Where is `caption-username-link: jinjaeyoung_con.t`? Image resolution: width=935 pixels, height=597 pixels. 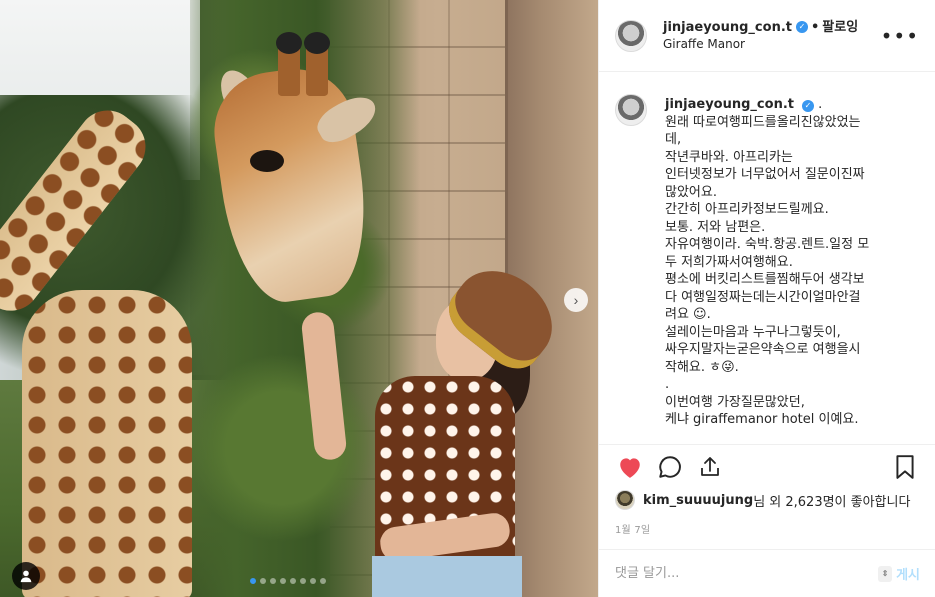 caption-username-link: jinjaeyoung_con.t is located at coordinates (729, 104).